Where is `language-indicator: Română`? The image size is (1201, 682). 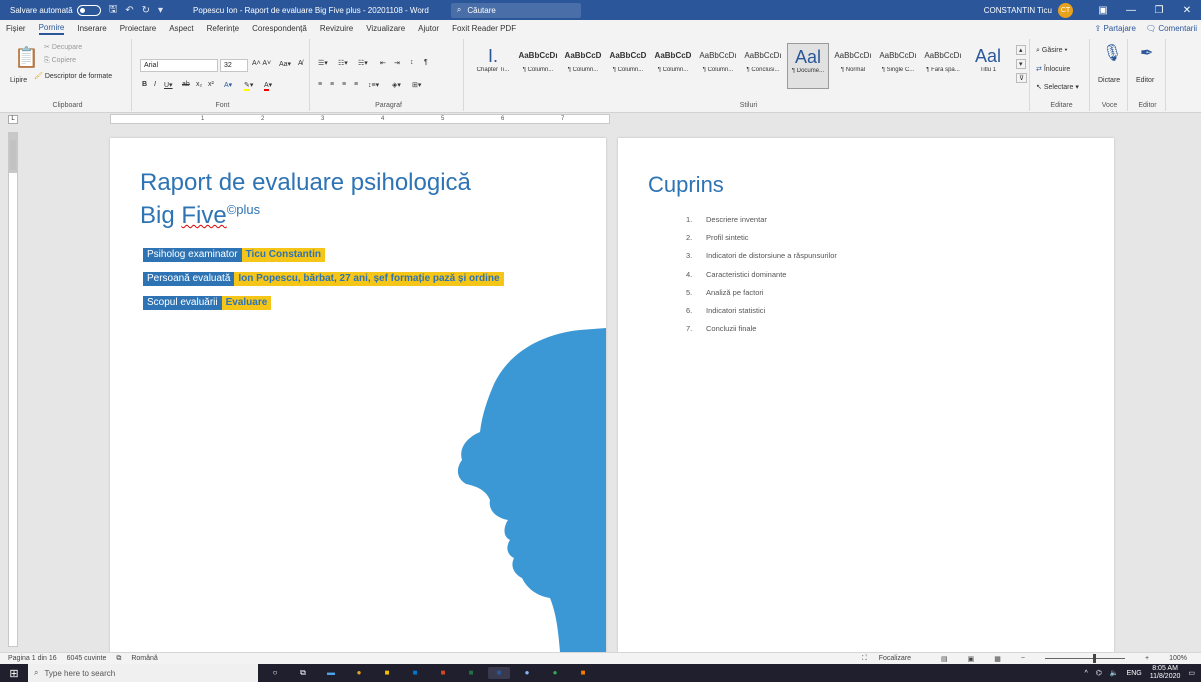 language-indicator: Română is located at coordinates (144, 658).